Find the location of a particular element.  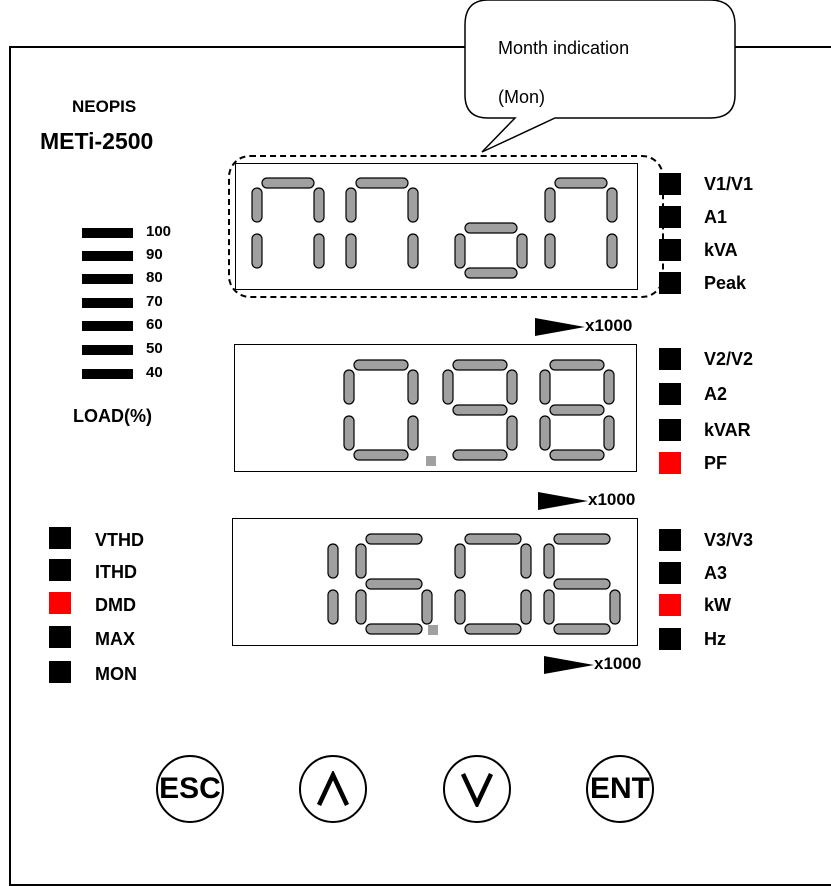

down-button is located at coordinates (477, 789).